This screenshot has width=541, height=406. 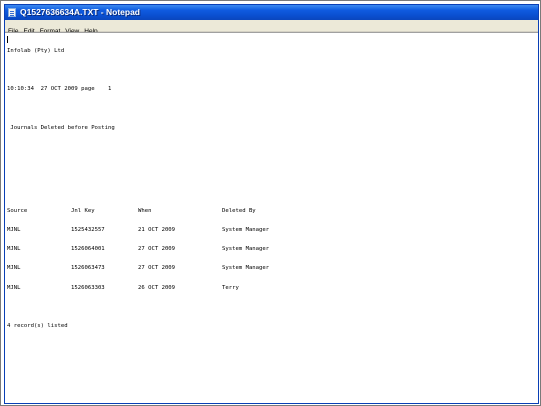 I want to click on cell-when: 26 OCT 2009, so click(x=157, y=287).